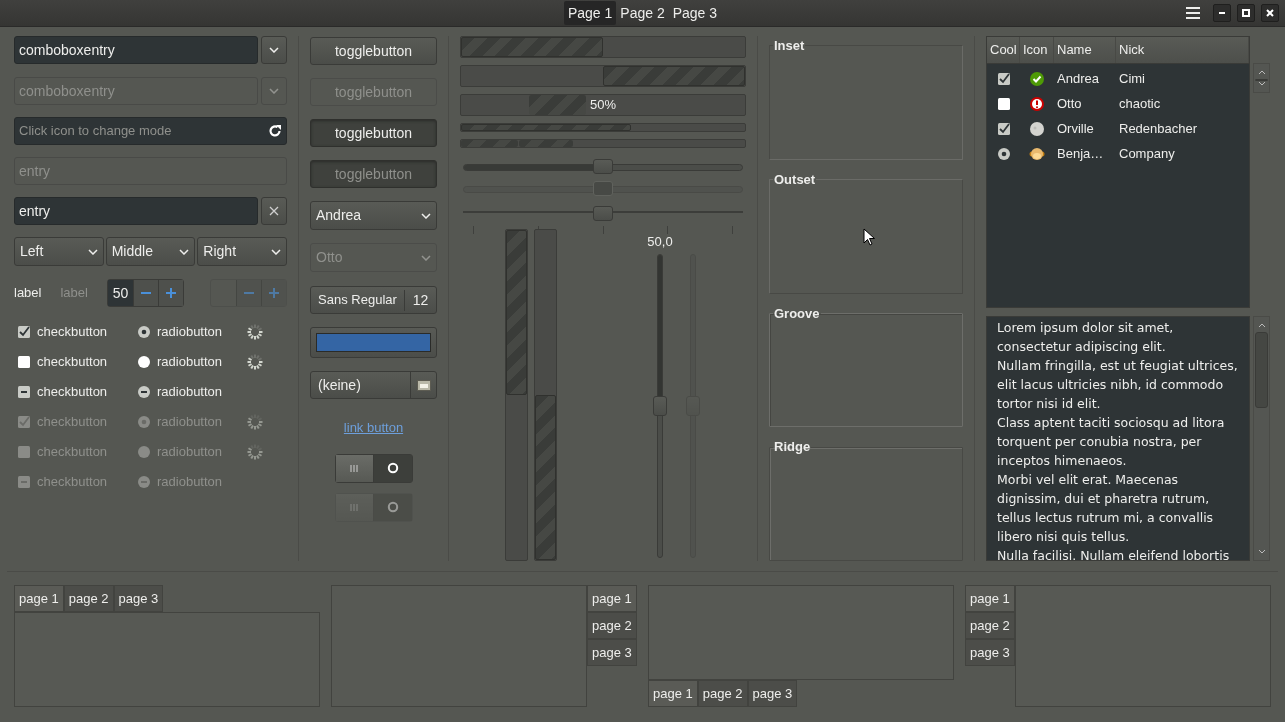  What do you see at coordinates (28, 293) in the screenshot?
I see `label-text: label` at bounding box center [28, 293].